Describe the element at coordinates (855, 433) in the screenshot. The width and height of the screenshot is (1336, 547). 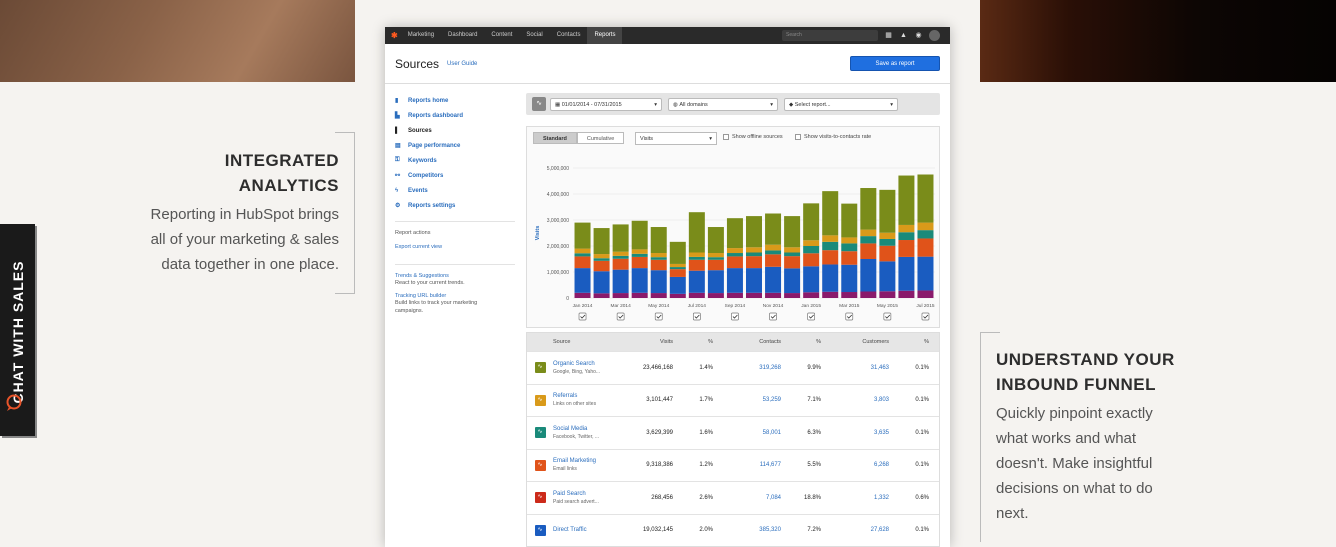
I see `customers-link: 3,635` at that location.